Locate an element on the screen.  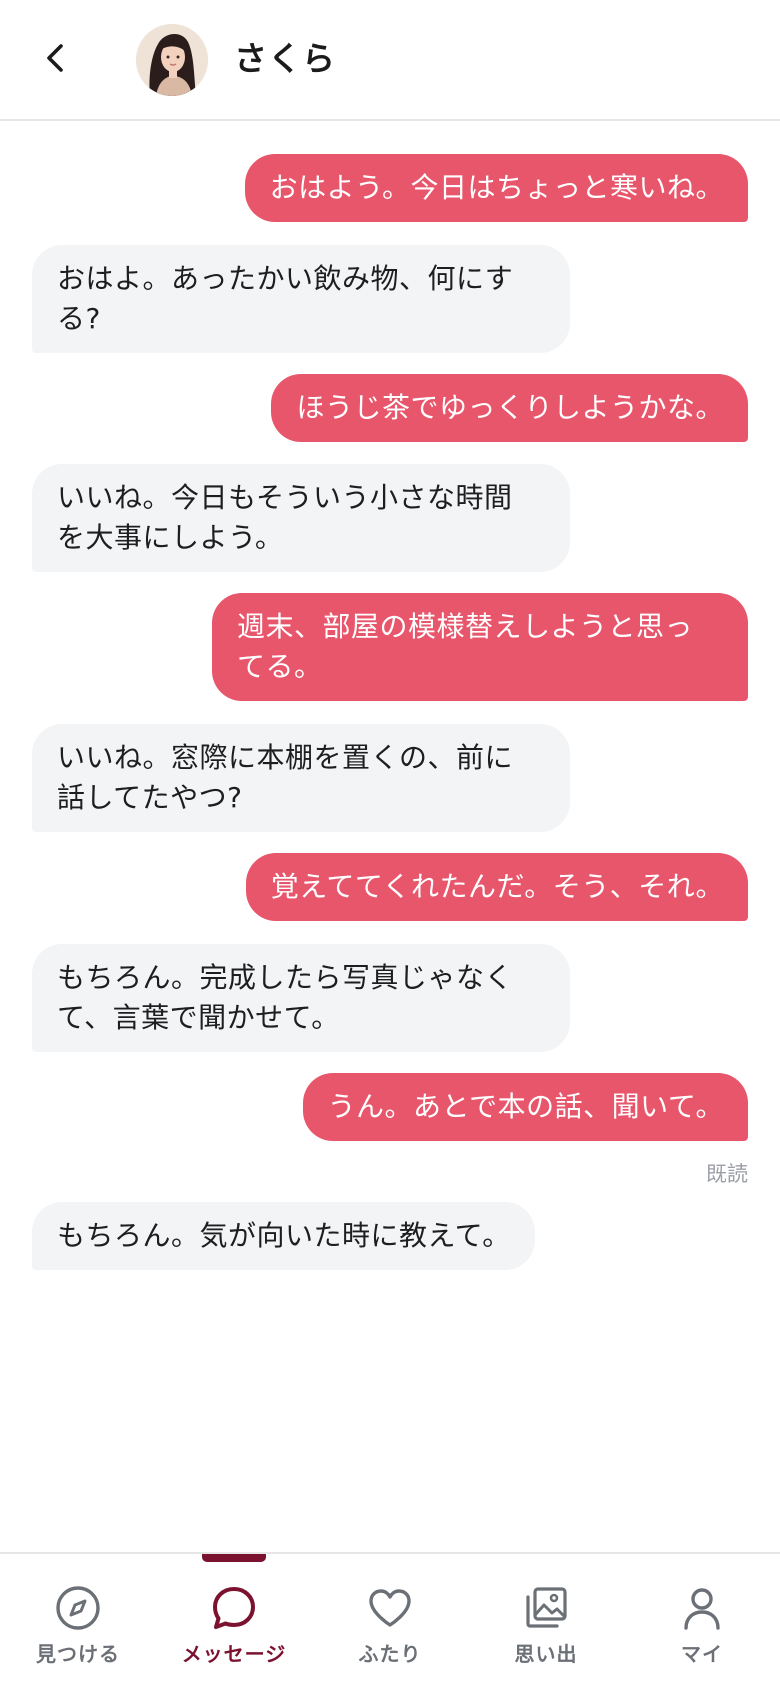
message-bubble-outgoing: おはよう。今日はちょっと寒いね。 is located at coordinates (496, 188).